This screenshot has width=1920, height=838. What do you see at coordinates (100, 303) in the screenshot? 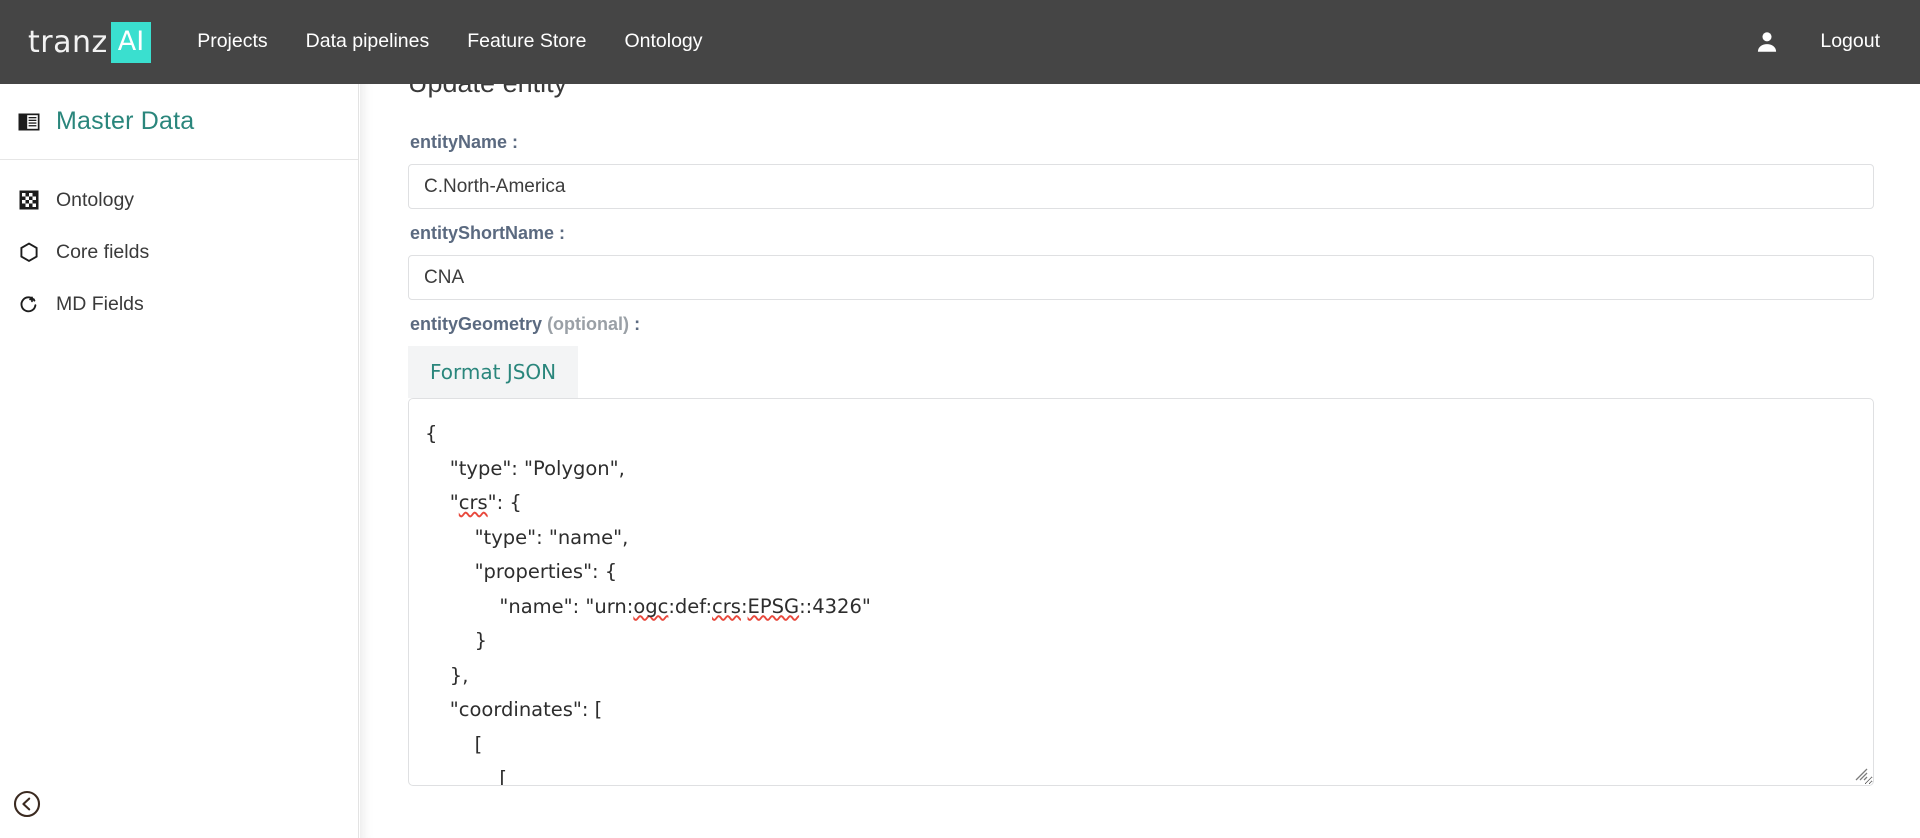
I see `sidebar-item-label: MD Fields` at bounding box center [100, 303].